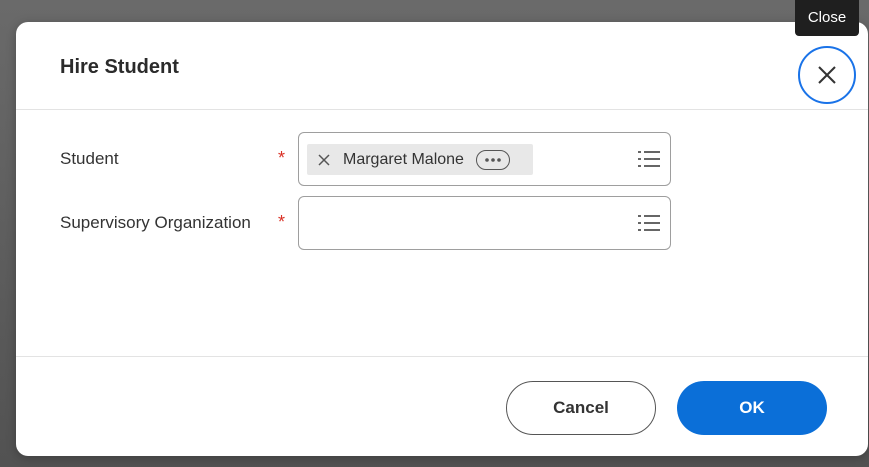 The height and width of the screenshot is (467, 869). I want to click on related-actions-button, so click(492, 159).